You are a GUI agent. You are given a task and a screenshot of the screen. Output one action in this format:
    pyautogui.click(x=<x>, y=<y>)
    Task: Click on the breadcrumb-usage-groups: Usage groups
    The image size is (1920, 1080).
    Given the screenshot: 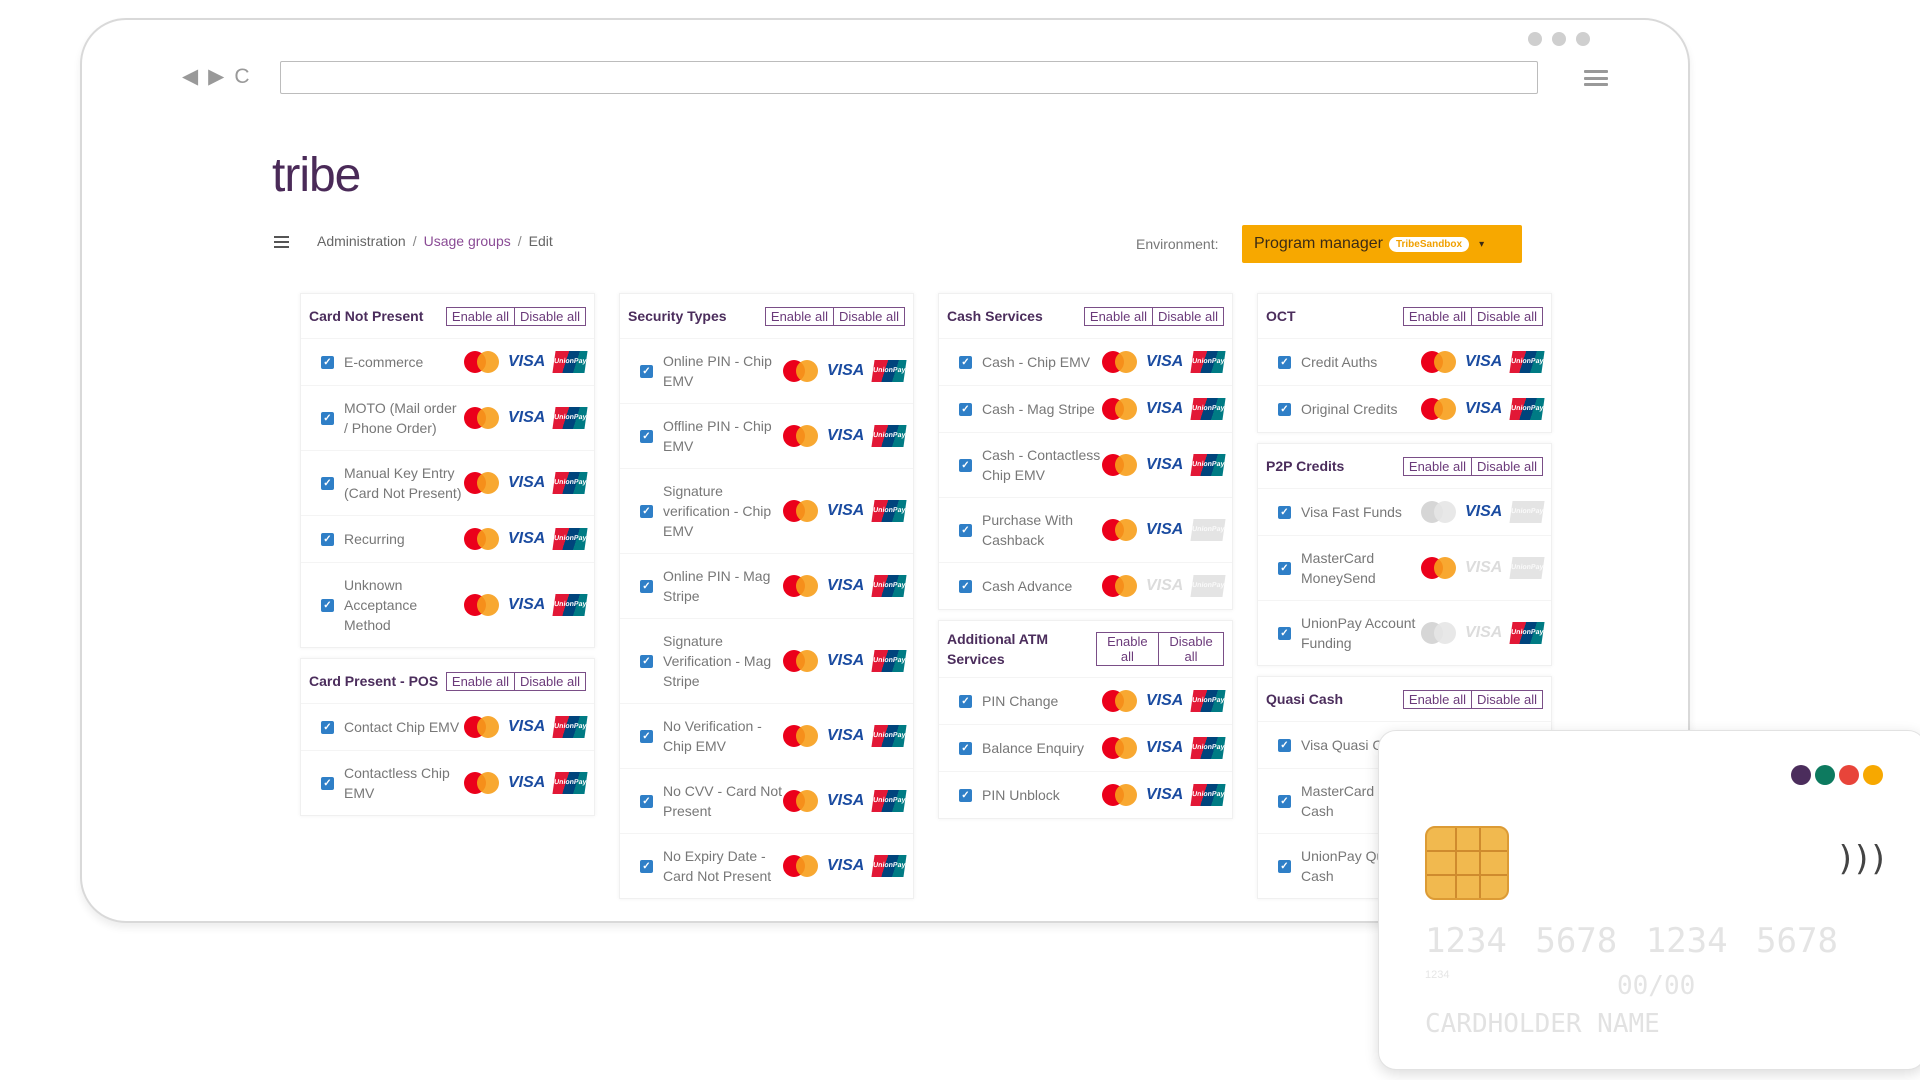 What is the action you would take?
    pyautogui.click(x=467, y=241)
    